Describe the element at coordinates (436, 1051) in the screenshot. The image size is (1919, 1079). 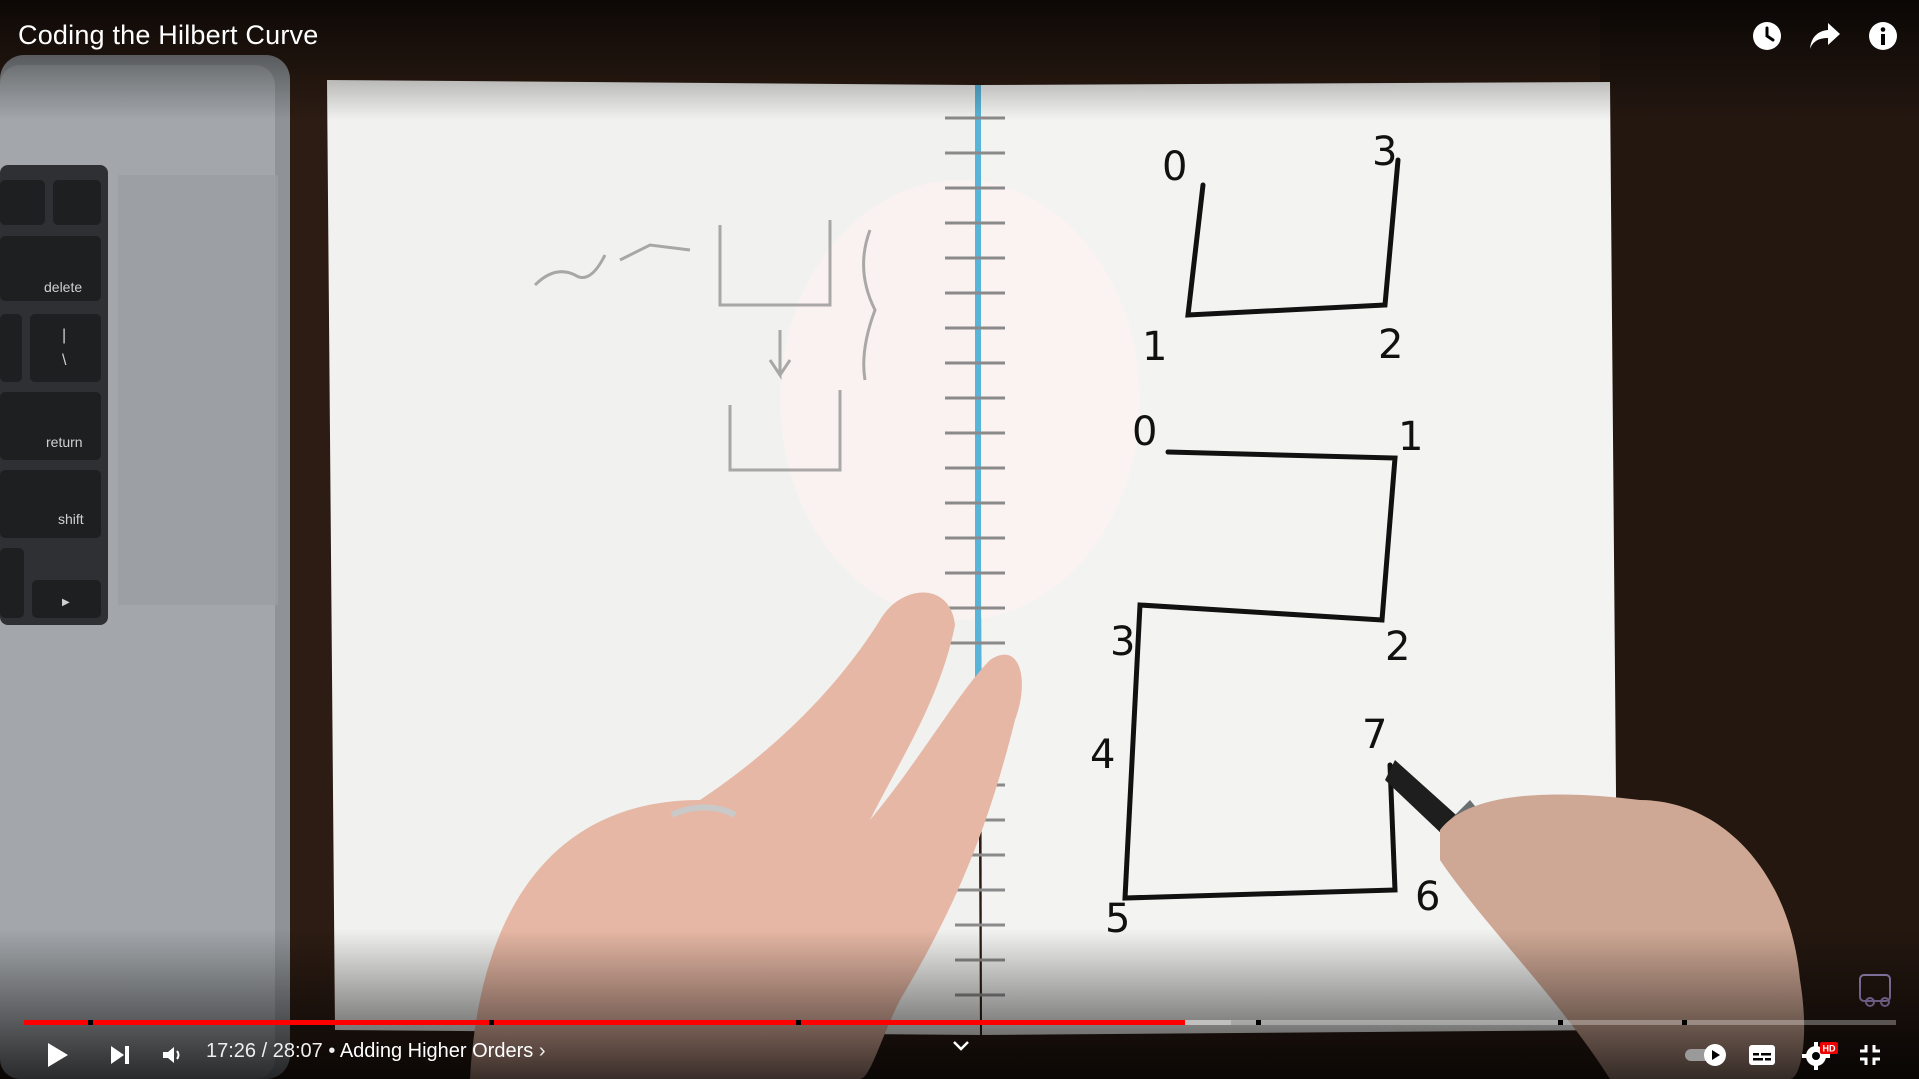
I see `chapter-title: Adding Higher Orders` at that location.